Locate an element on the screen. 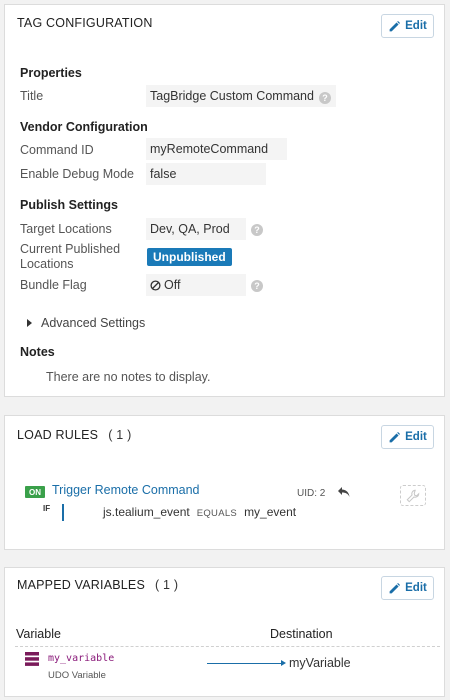 Image resolution: width=450 pixels, height=700 pixels. mapping-arrow-line is located at coordinates (245, 663).